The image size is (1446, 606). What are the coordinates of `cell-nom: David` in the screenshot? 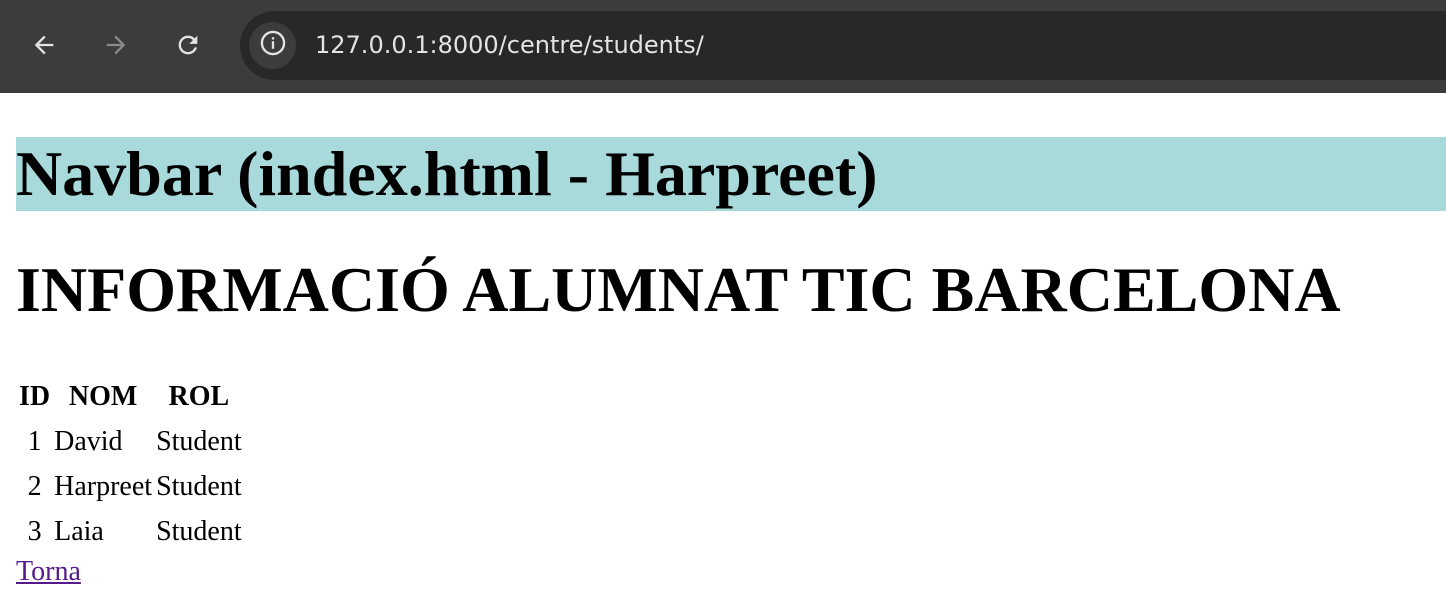 It's located at (88, 441).